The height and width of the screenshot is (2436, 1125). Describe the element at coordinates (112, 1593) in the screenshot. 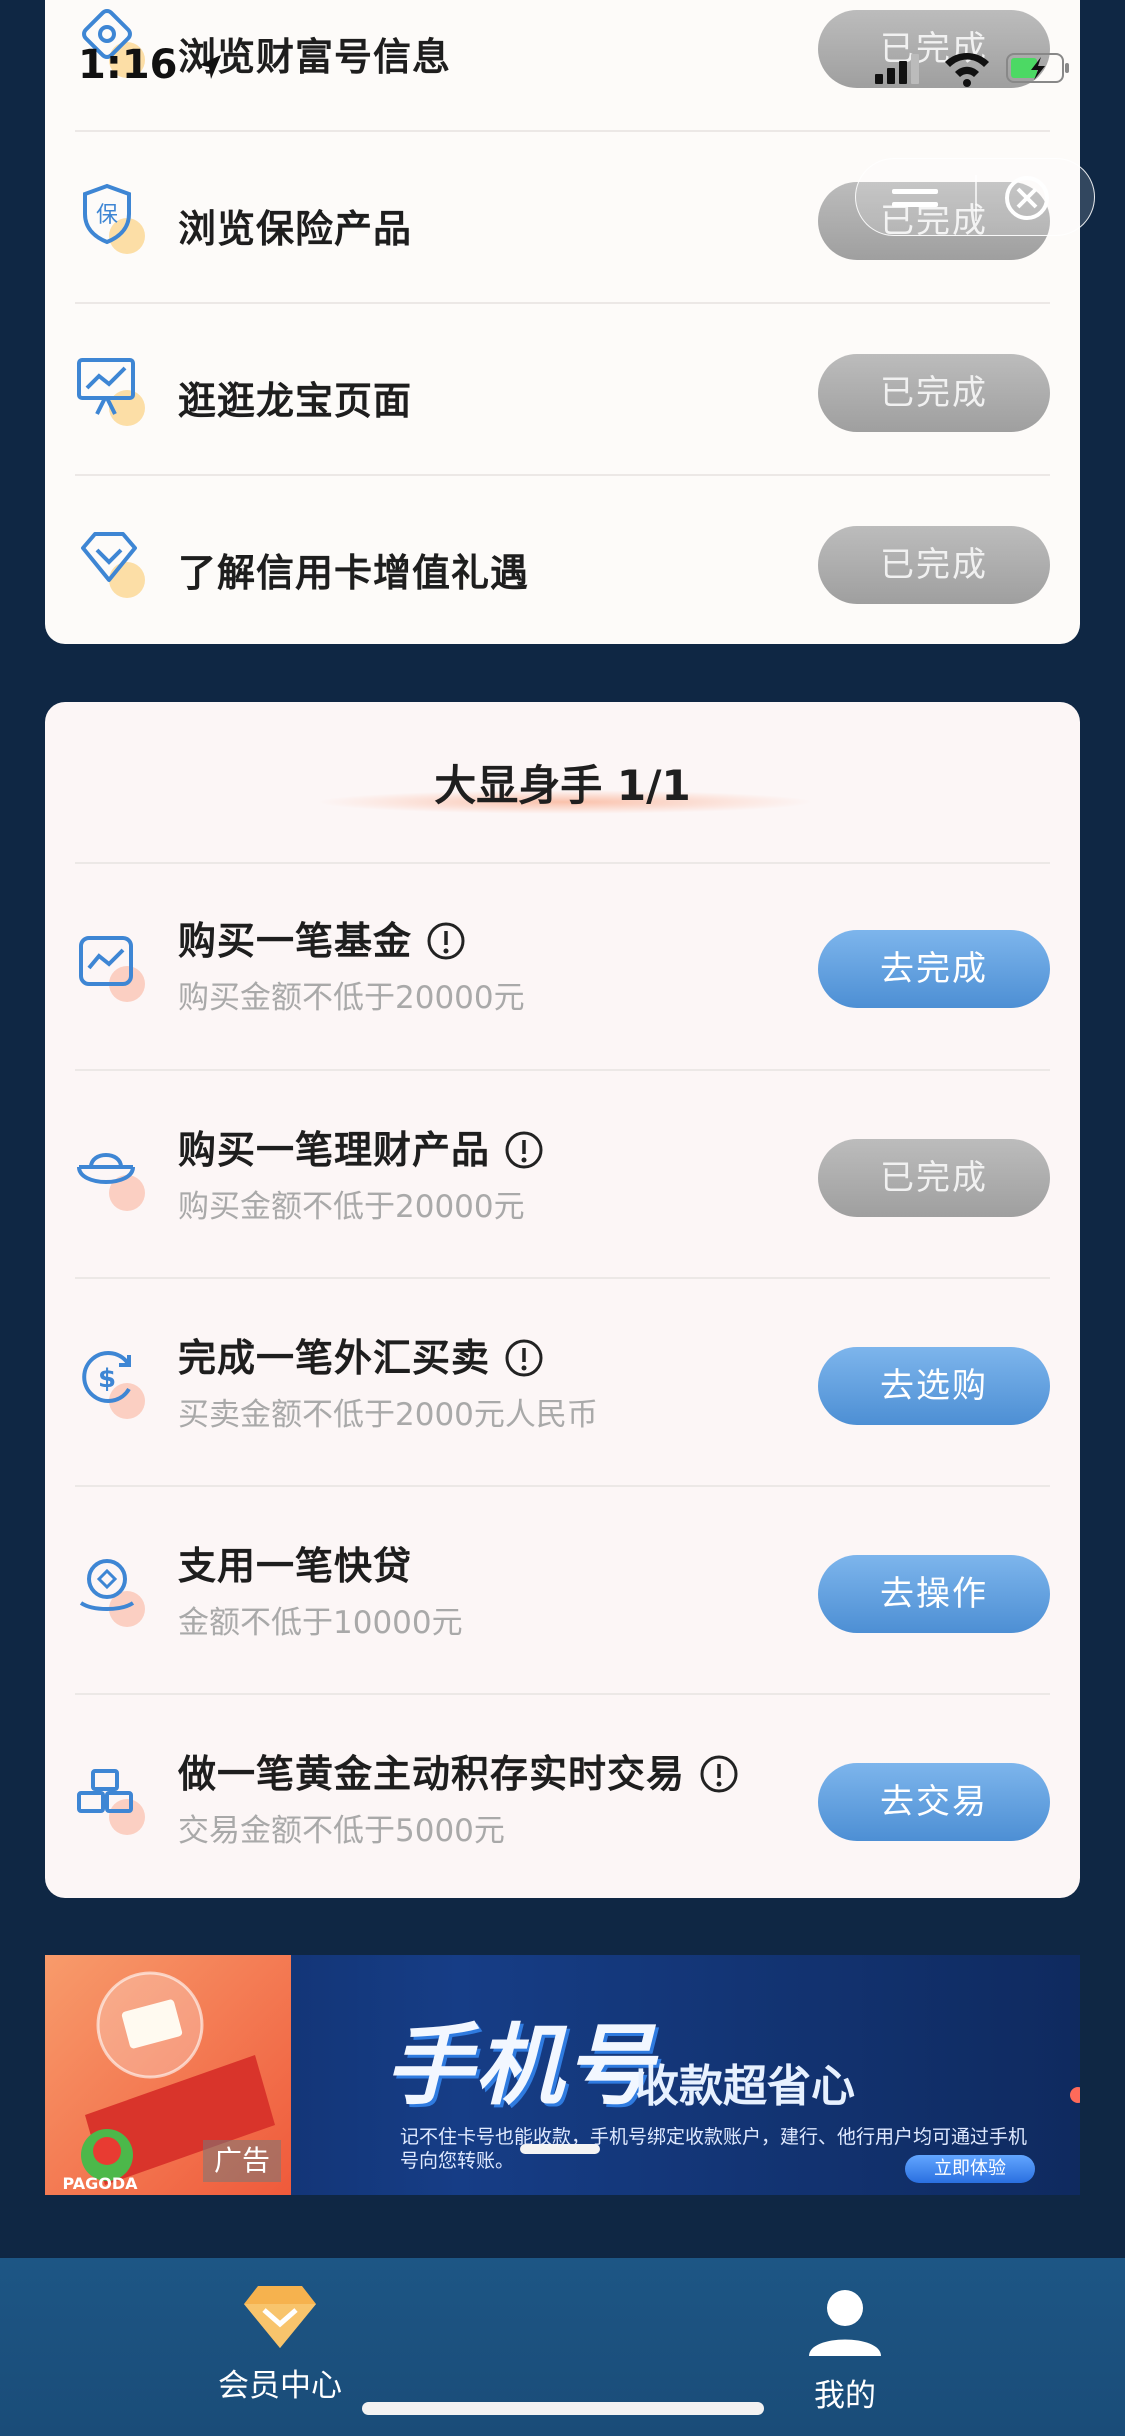

I see `loan-coin-icon` at that location.